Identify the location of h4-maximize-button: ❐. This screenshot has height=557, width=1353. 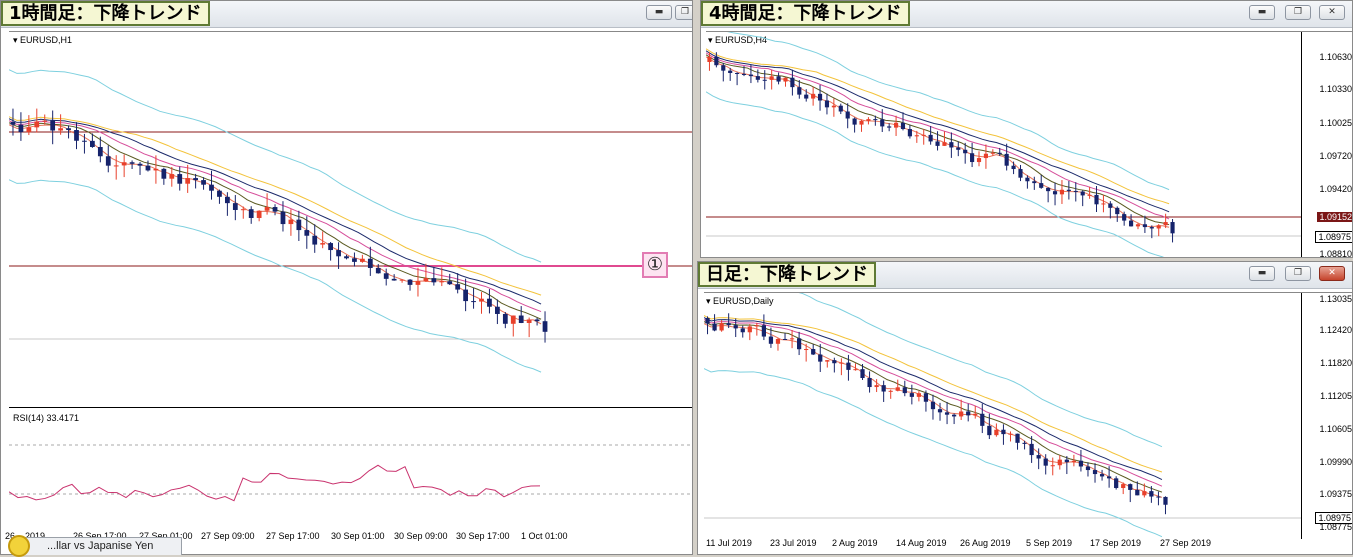
(1298, 12).